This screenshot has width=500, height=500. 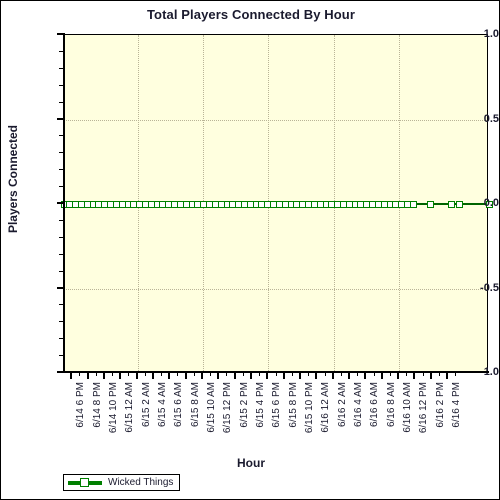 I want to click on x-axis-tick-label: 6/15 6 PM, so click(x=277, y=405).